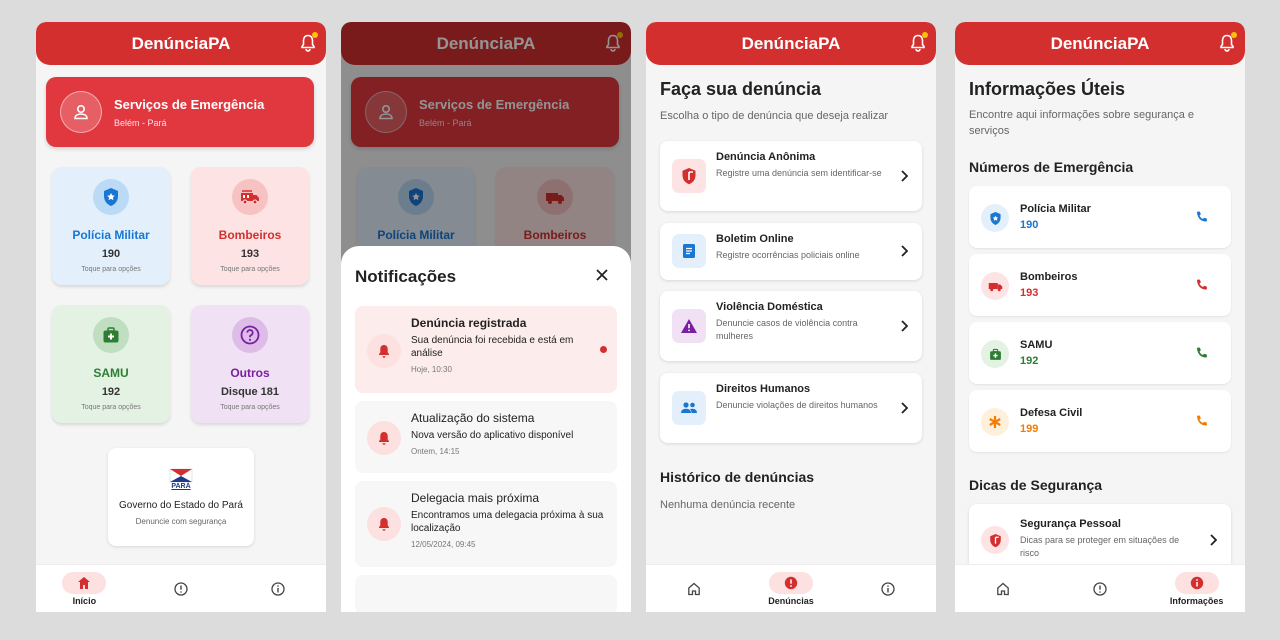 This screenshot has height=640, width=1280. I want to click on nav-home: Início, so click(84, 589).